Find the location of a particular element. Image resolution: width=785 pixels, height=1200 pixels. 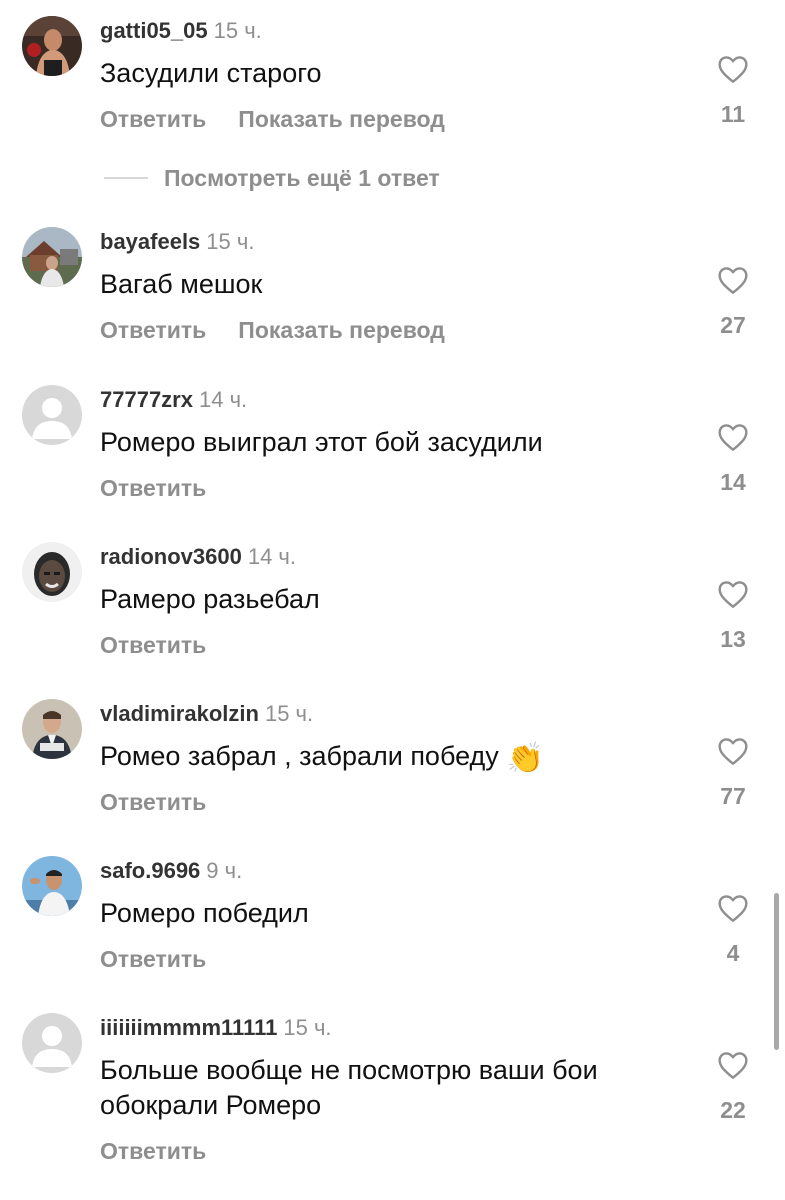

like-count: 27 is located at coordinates (733, 325).